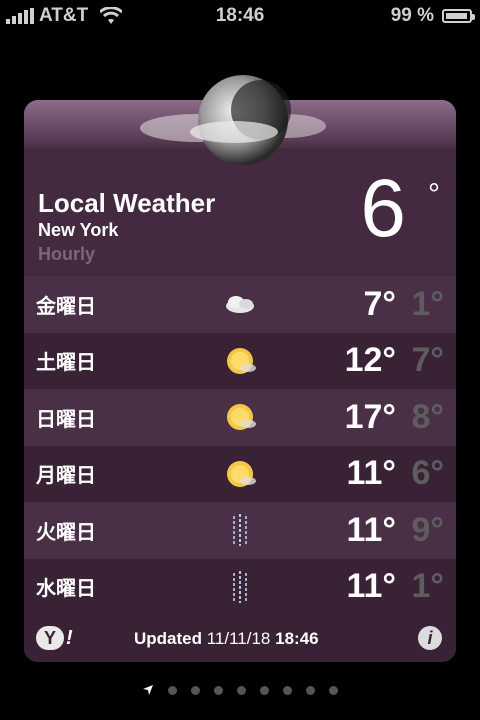 The image size is (480, 720). Describe the element at coordinates (427, 416) in the screenshot. I see `forecast-low: 8°` at that location.